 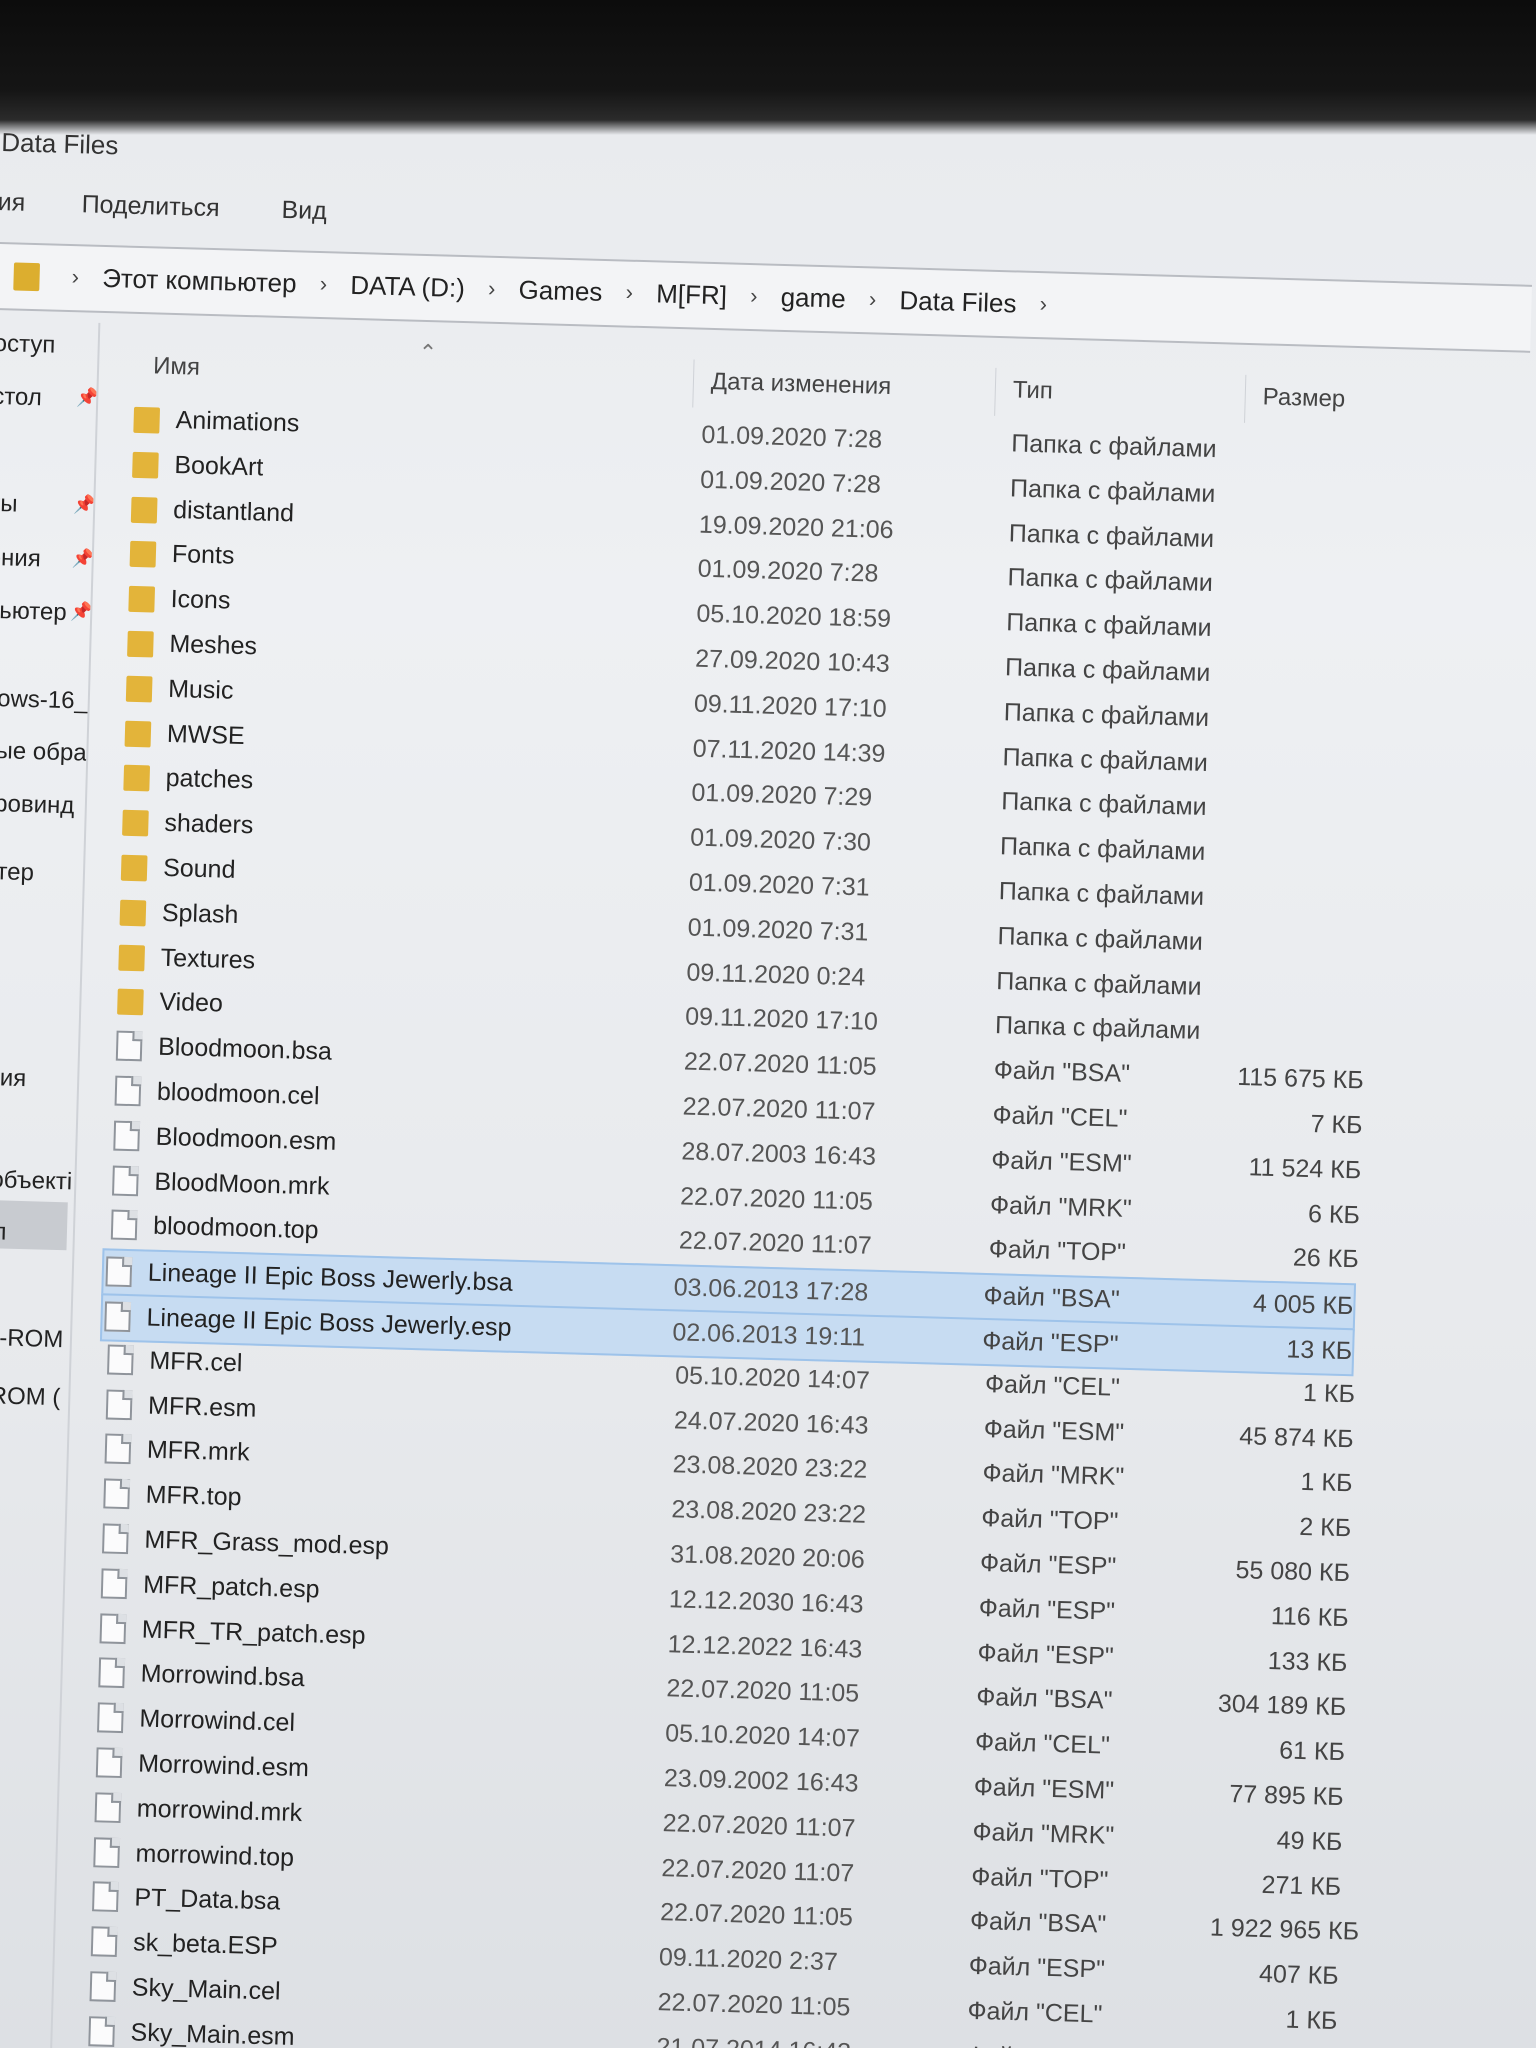 What do you see at coordinates (43, 752) in the screenshot?
I see `nav-item: ные обра` at bounding box center [43, 752].